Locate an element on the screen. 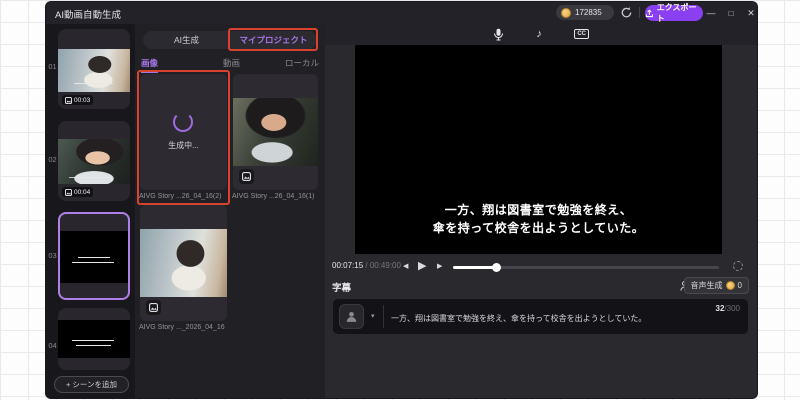  titlebar-divider is located at coordinates (639, 12).